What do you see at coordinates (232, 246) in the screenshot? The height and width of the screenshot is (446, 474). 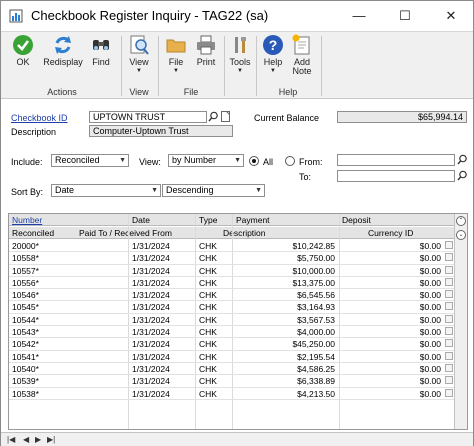 I see `table-row: 20000* 1/31/2024 CHK $10,242.85 $0.00` at bounding box center [232, 246].